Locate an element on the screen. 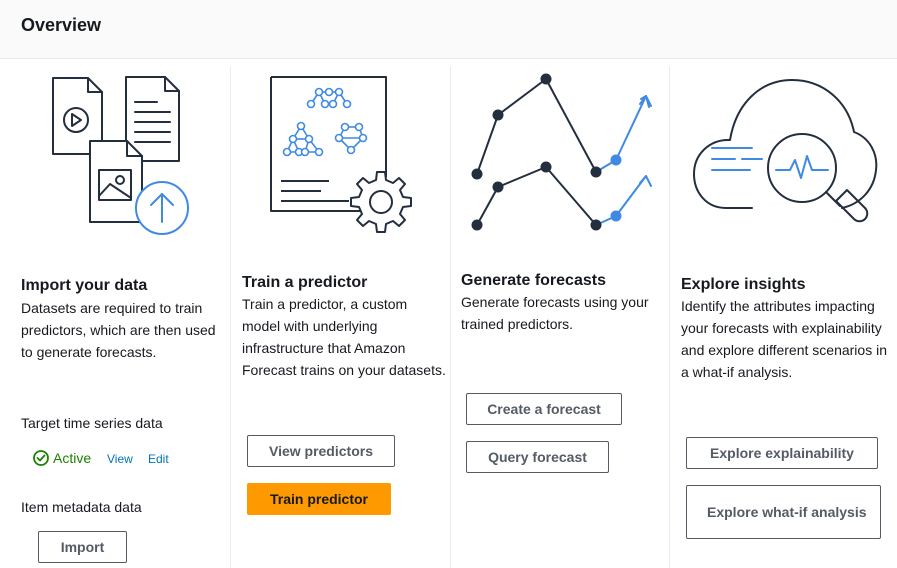 This screenshot has height=568, width=897. explore-whatif-button: Explore what-if analysis is located at coordinates (783, 512).